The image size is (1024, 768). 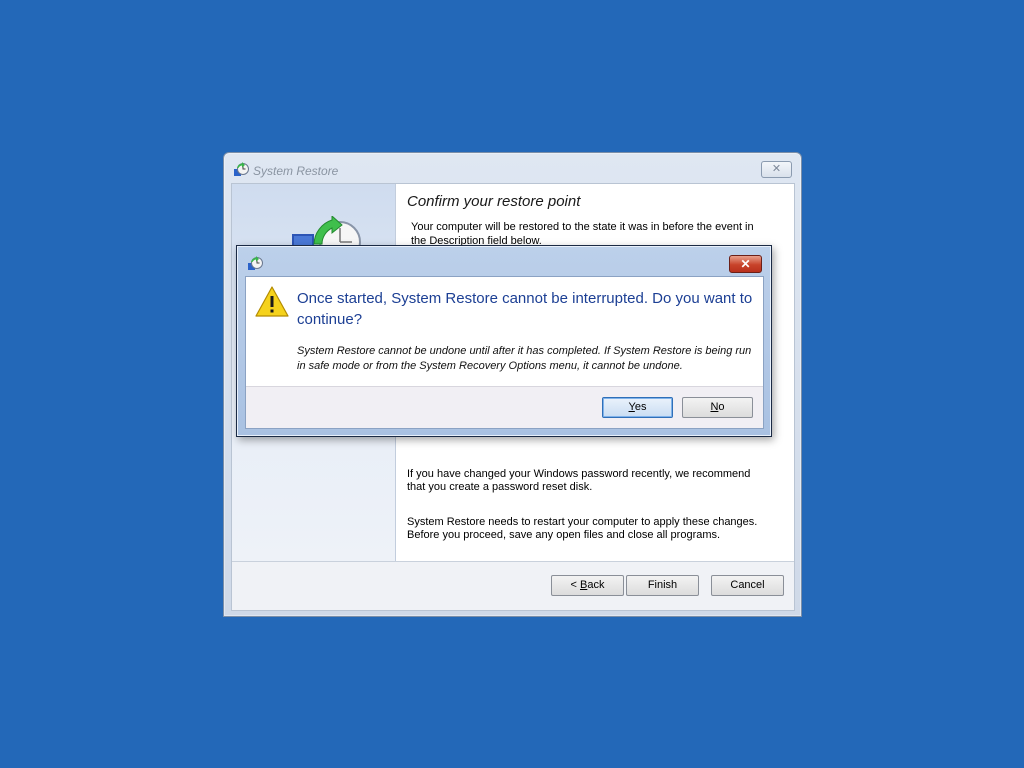 I want to click on cancel-button: Cancel, so click(x=747, y=585).